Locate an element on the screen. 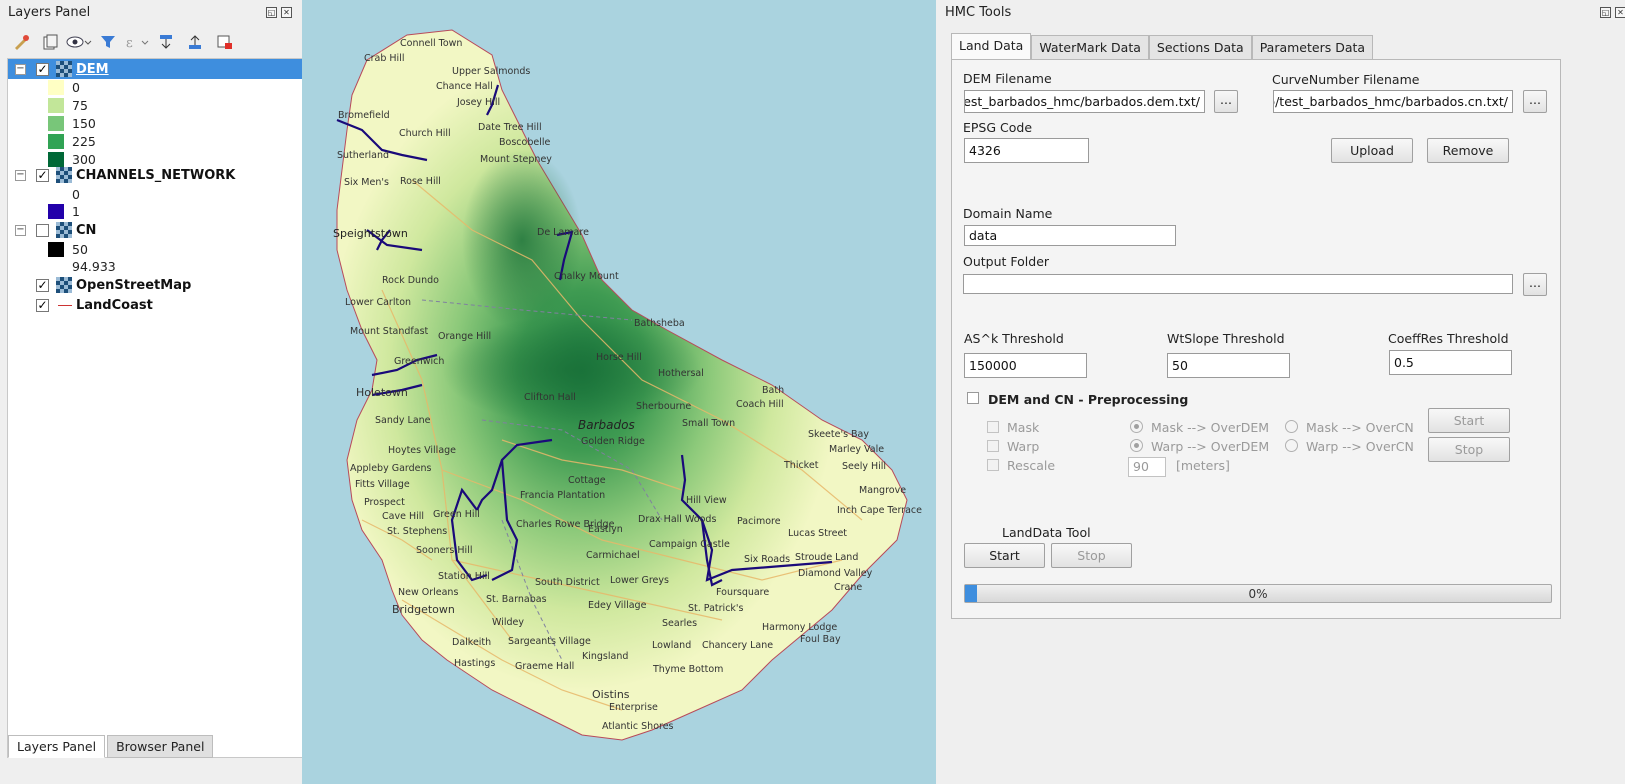 The height and width of the screenshot is (784, 1625). tab-sections-data: Sections Data is located at coordinates (1200, 47).